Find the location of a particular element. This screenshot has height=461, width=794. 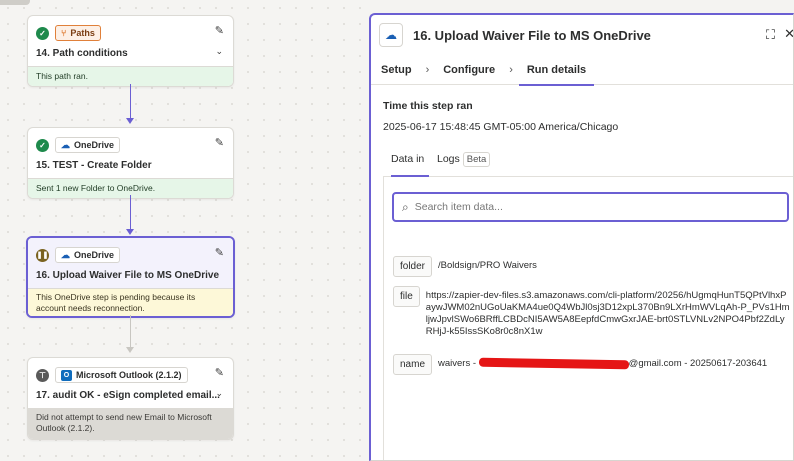

subtab-data-in: Data in is located at coordinates (407, 159).